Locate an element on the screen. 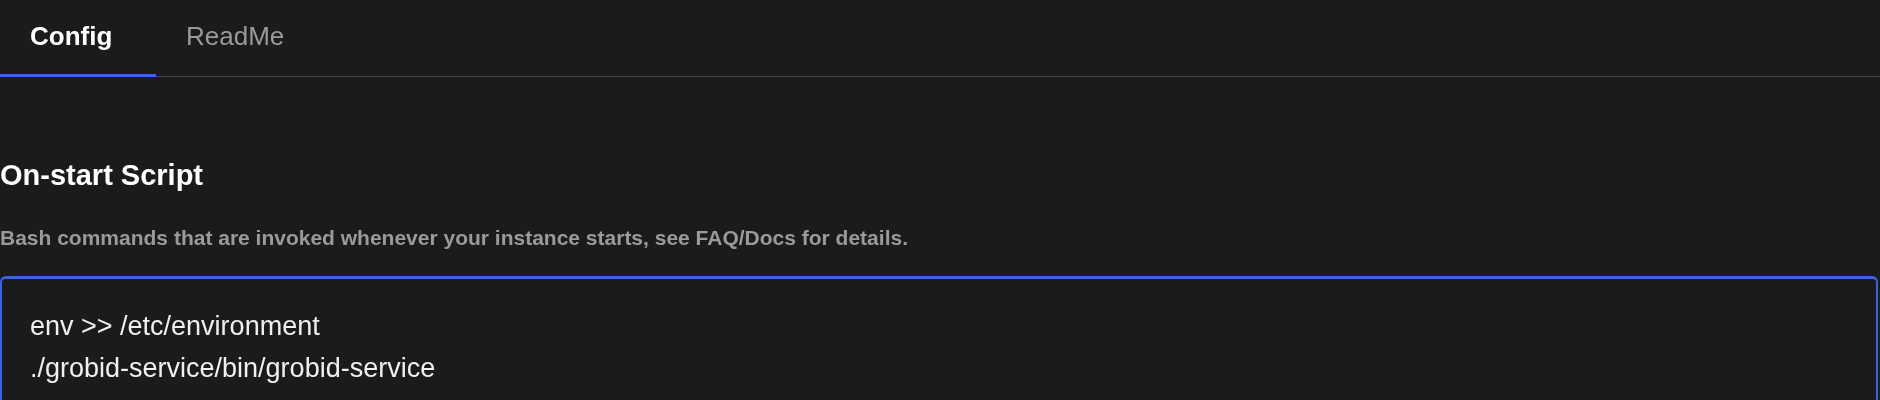 This screenshot has height=400, width=1880. tab: Config is located at coordinates (78, 49).